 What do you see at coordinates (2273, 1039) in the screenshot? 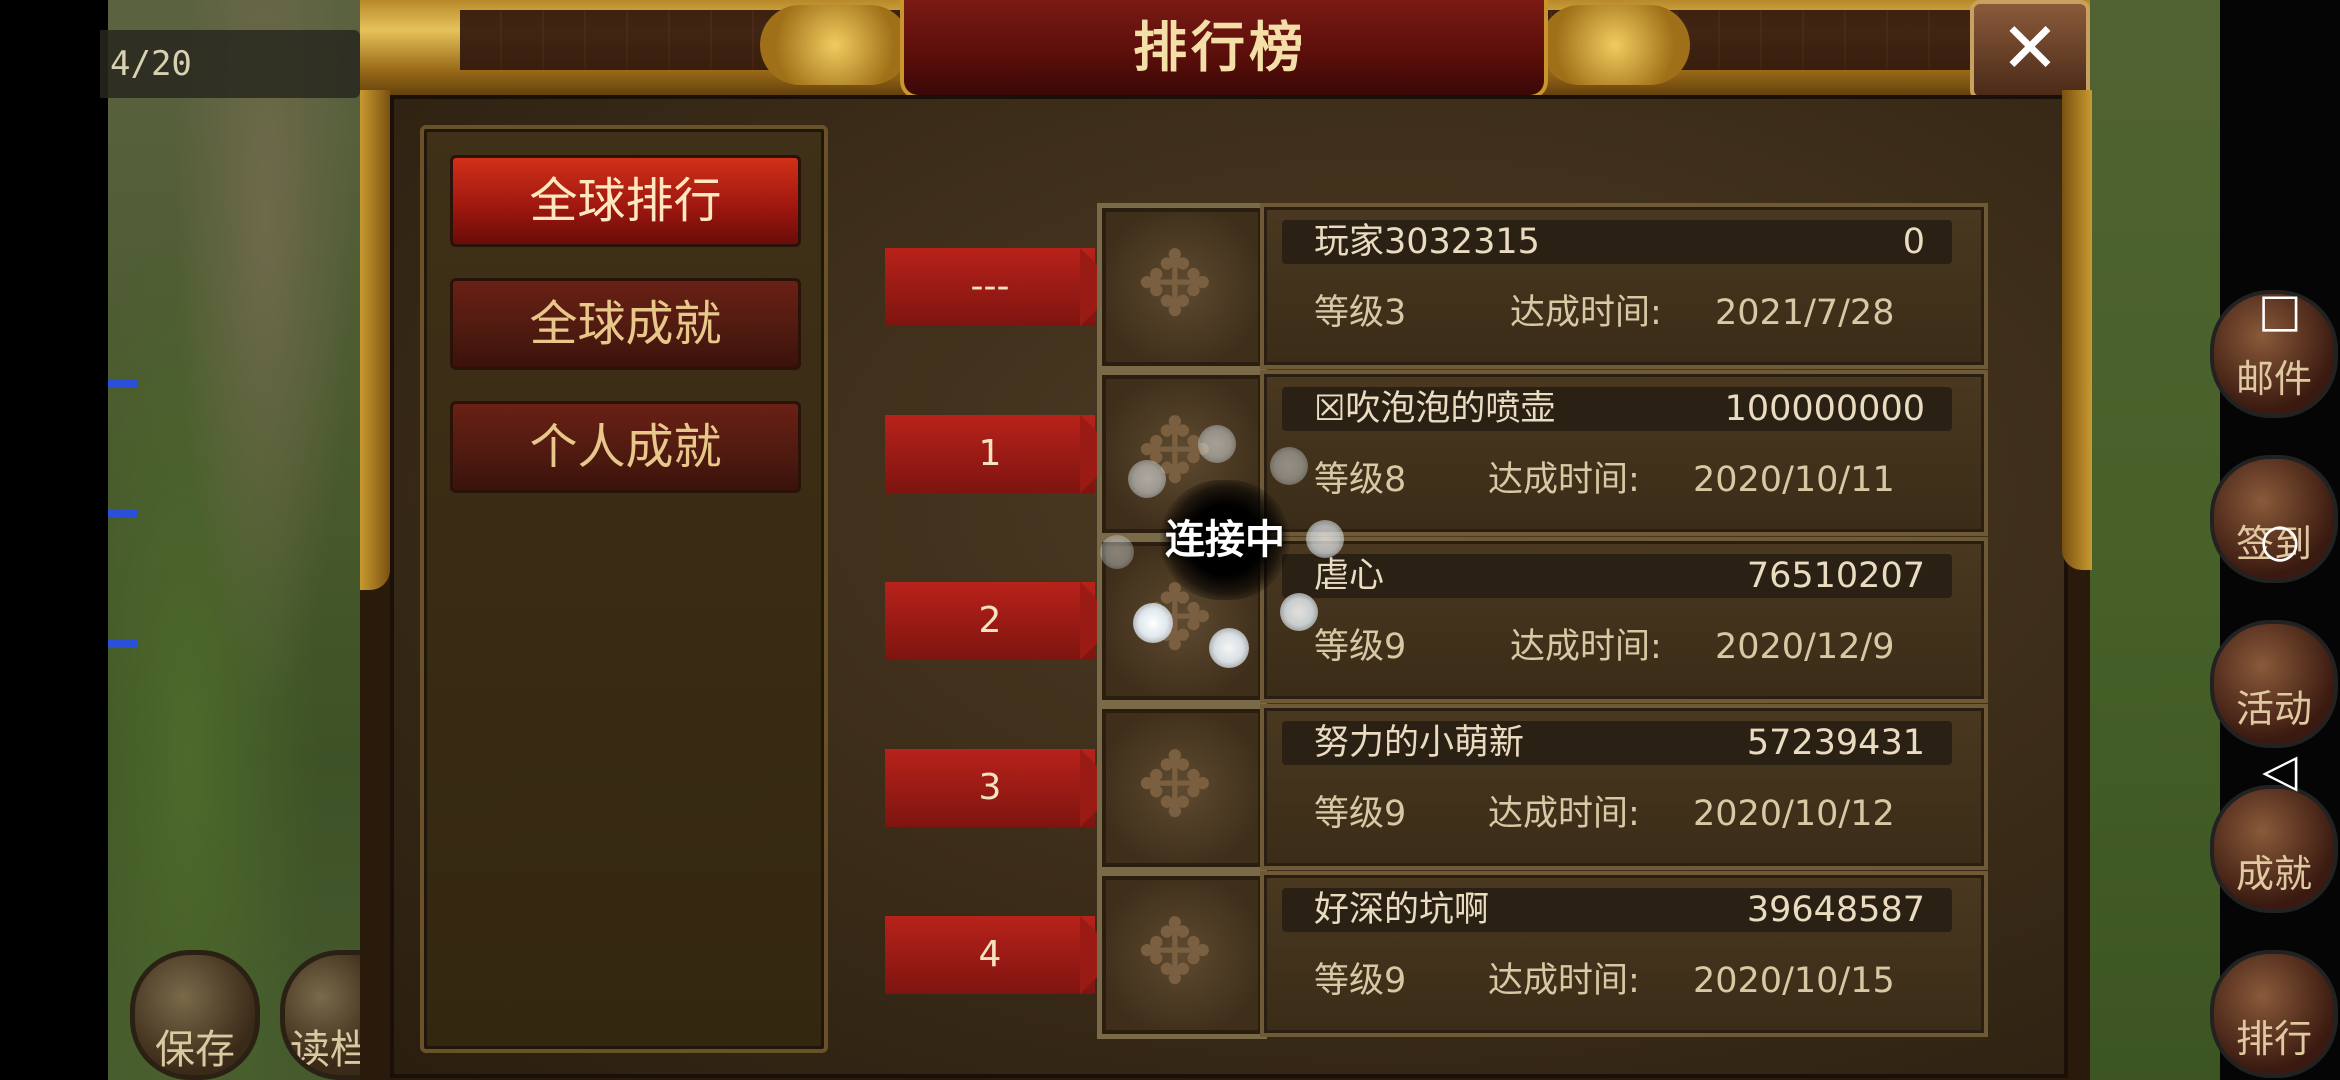
I see `ranking-button-label: 排行` at bounding box center [2273, 1039].